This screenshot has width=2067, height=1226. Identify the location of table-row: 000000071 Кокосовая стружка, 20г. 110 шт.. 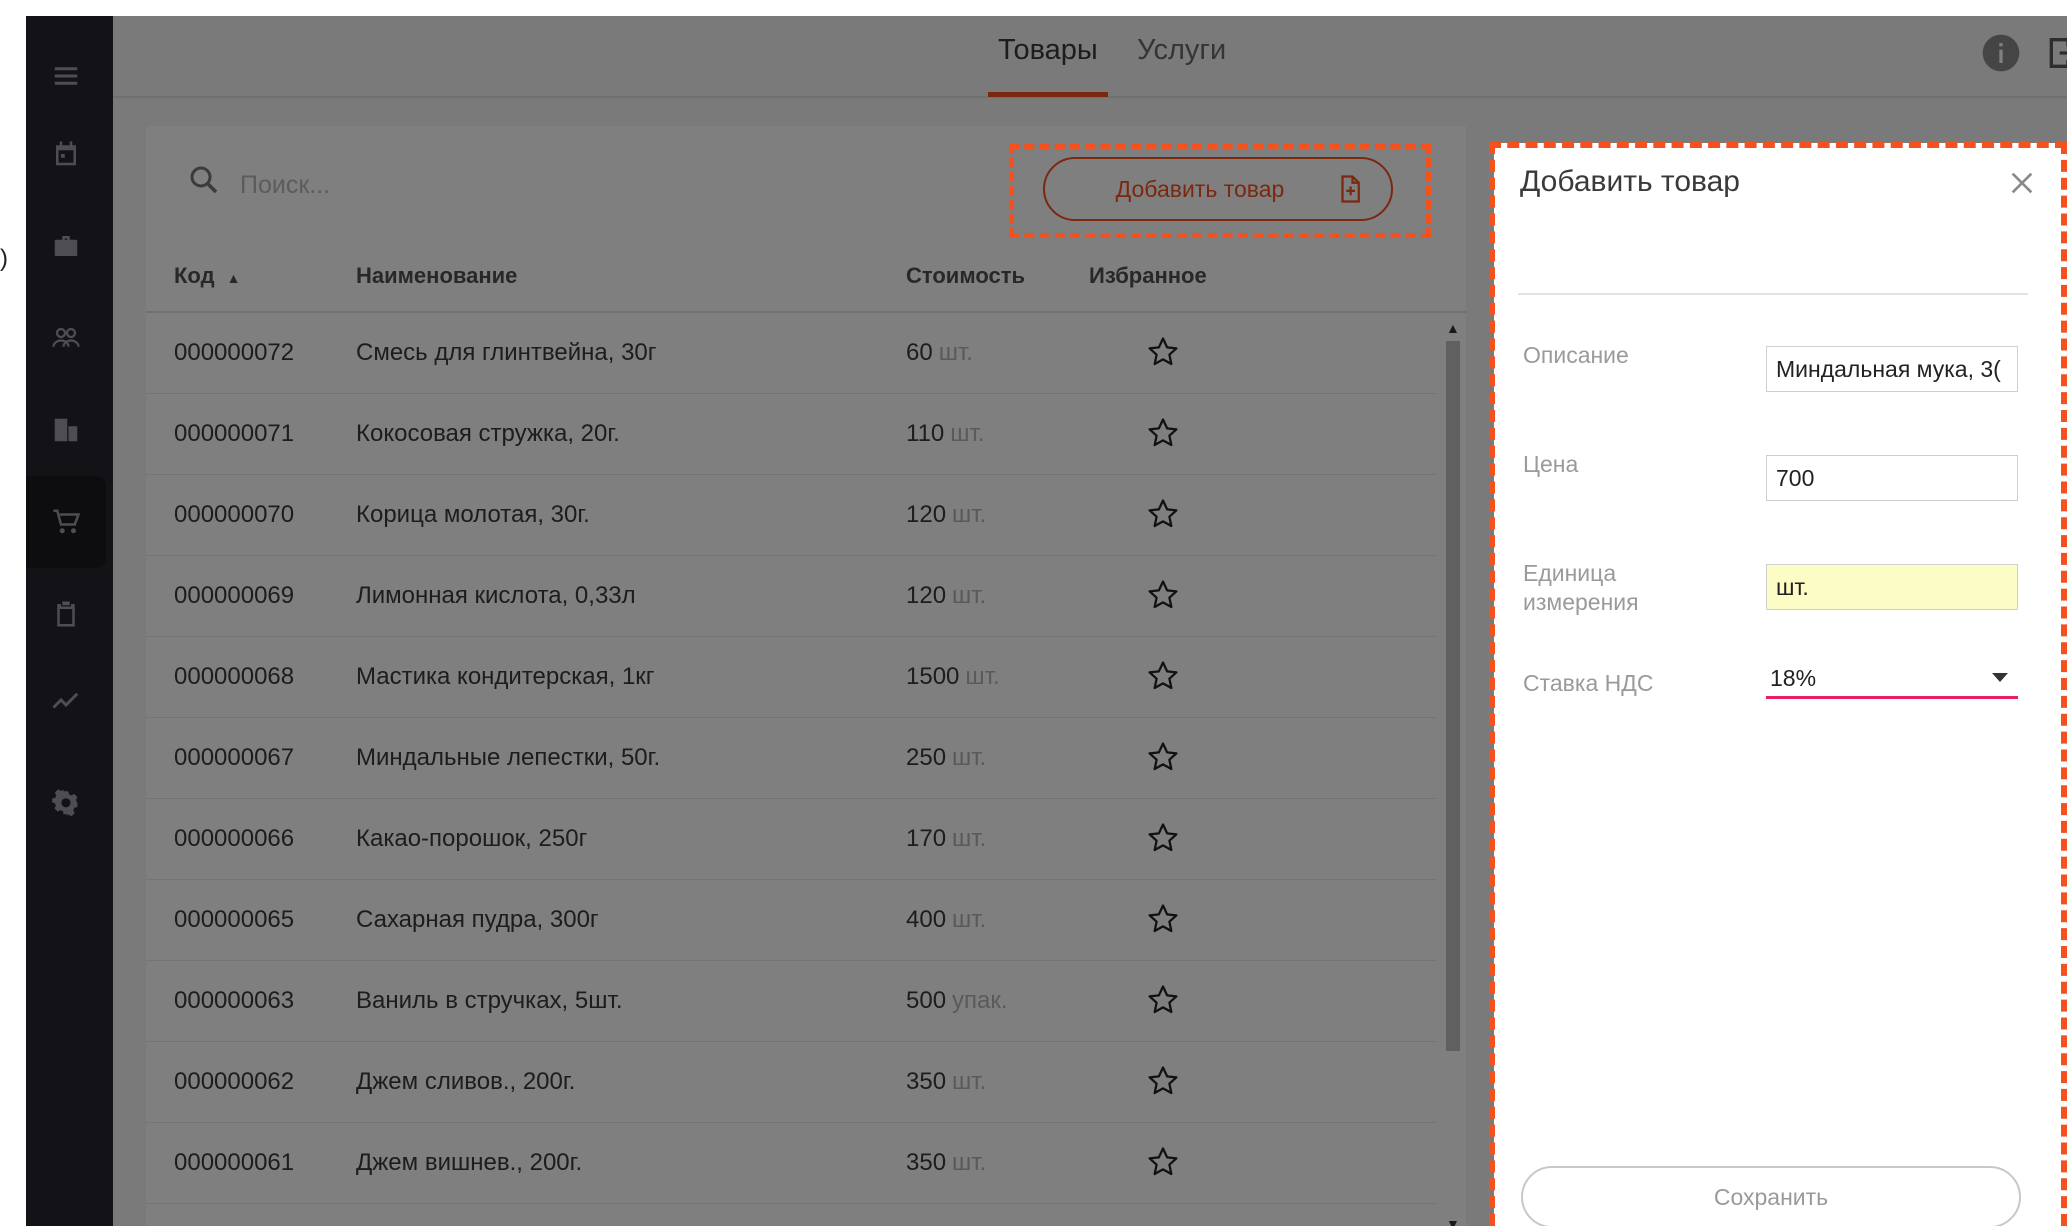
(791, 434).